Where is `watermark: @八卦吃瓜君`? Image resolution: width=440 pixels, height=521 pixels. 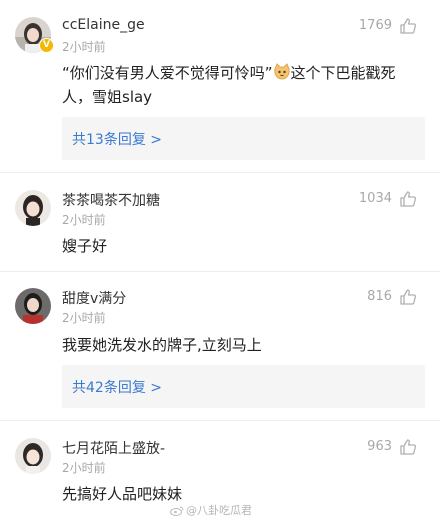
watermark: @八卦吃瓜君 is located at coordinates (211, 510).